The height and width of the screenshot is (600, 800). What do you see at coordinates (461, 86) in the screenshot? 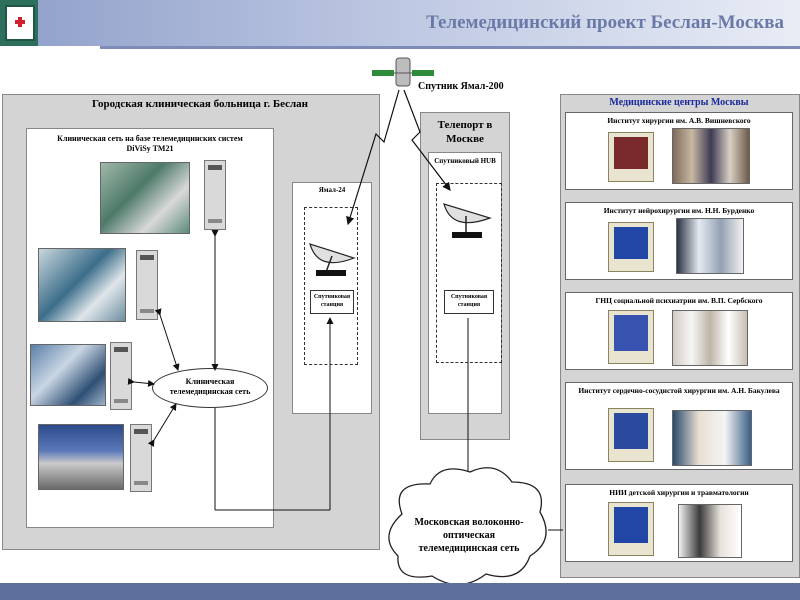
I see `satellite-label: Спутник Ямал-200` at bounding box center [461, 86].